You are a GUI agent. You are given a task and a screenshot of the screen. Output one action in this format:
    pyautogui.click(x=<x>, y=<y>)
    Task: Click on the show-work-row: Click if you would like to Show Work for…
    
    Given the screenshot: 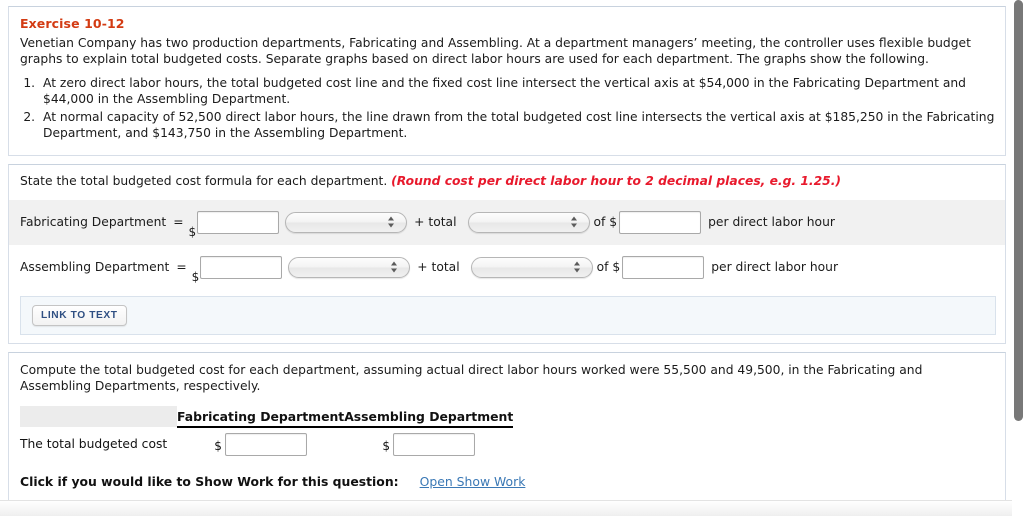 What is the action you would take?
    pyautogui.click(x=512, y=481)
    